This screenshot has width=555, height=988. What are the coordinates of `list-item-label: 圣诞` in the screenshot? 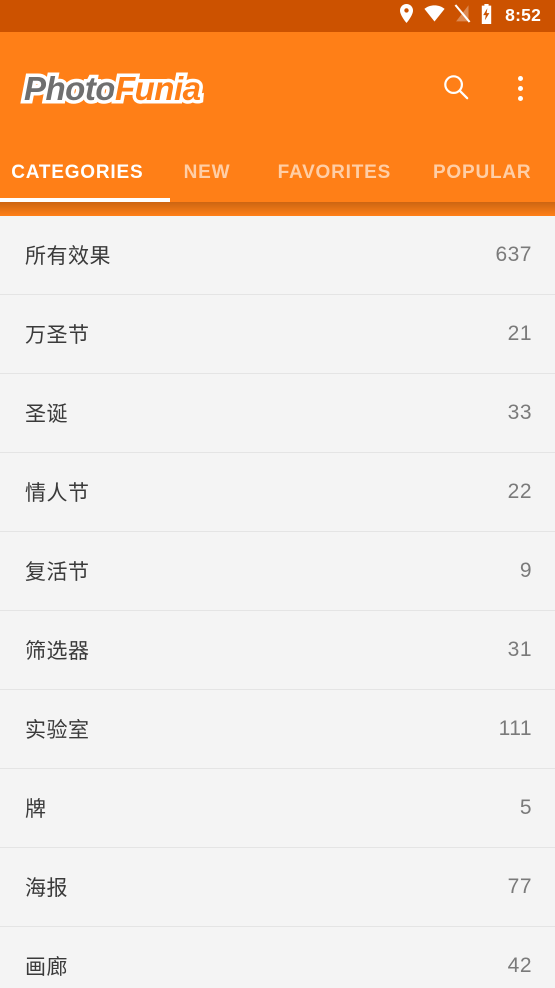 It's located at (46, 414).